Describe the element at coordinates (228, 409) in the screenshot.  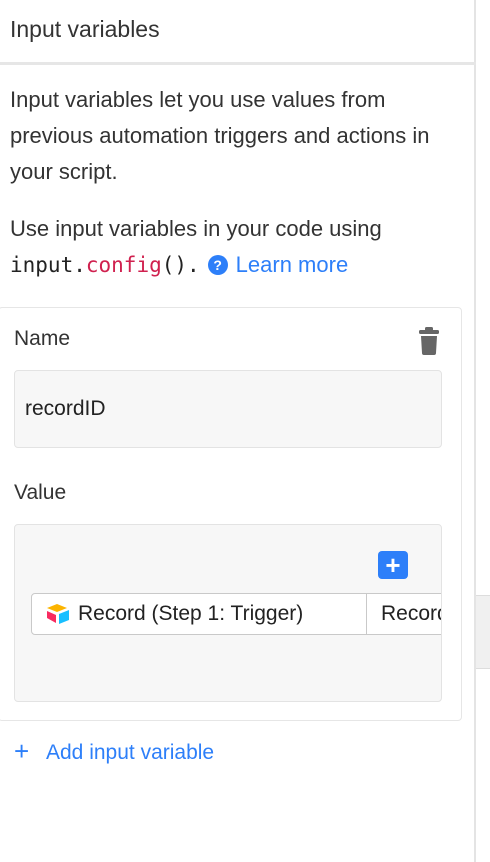
I see `variable-name-input` at that location.